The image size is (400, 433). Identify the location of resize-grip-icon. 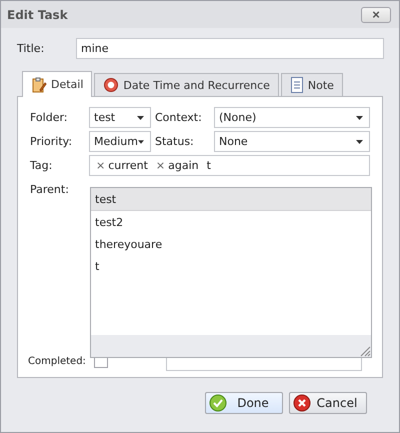
(365, 351).